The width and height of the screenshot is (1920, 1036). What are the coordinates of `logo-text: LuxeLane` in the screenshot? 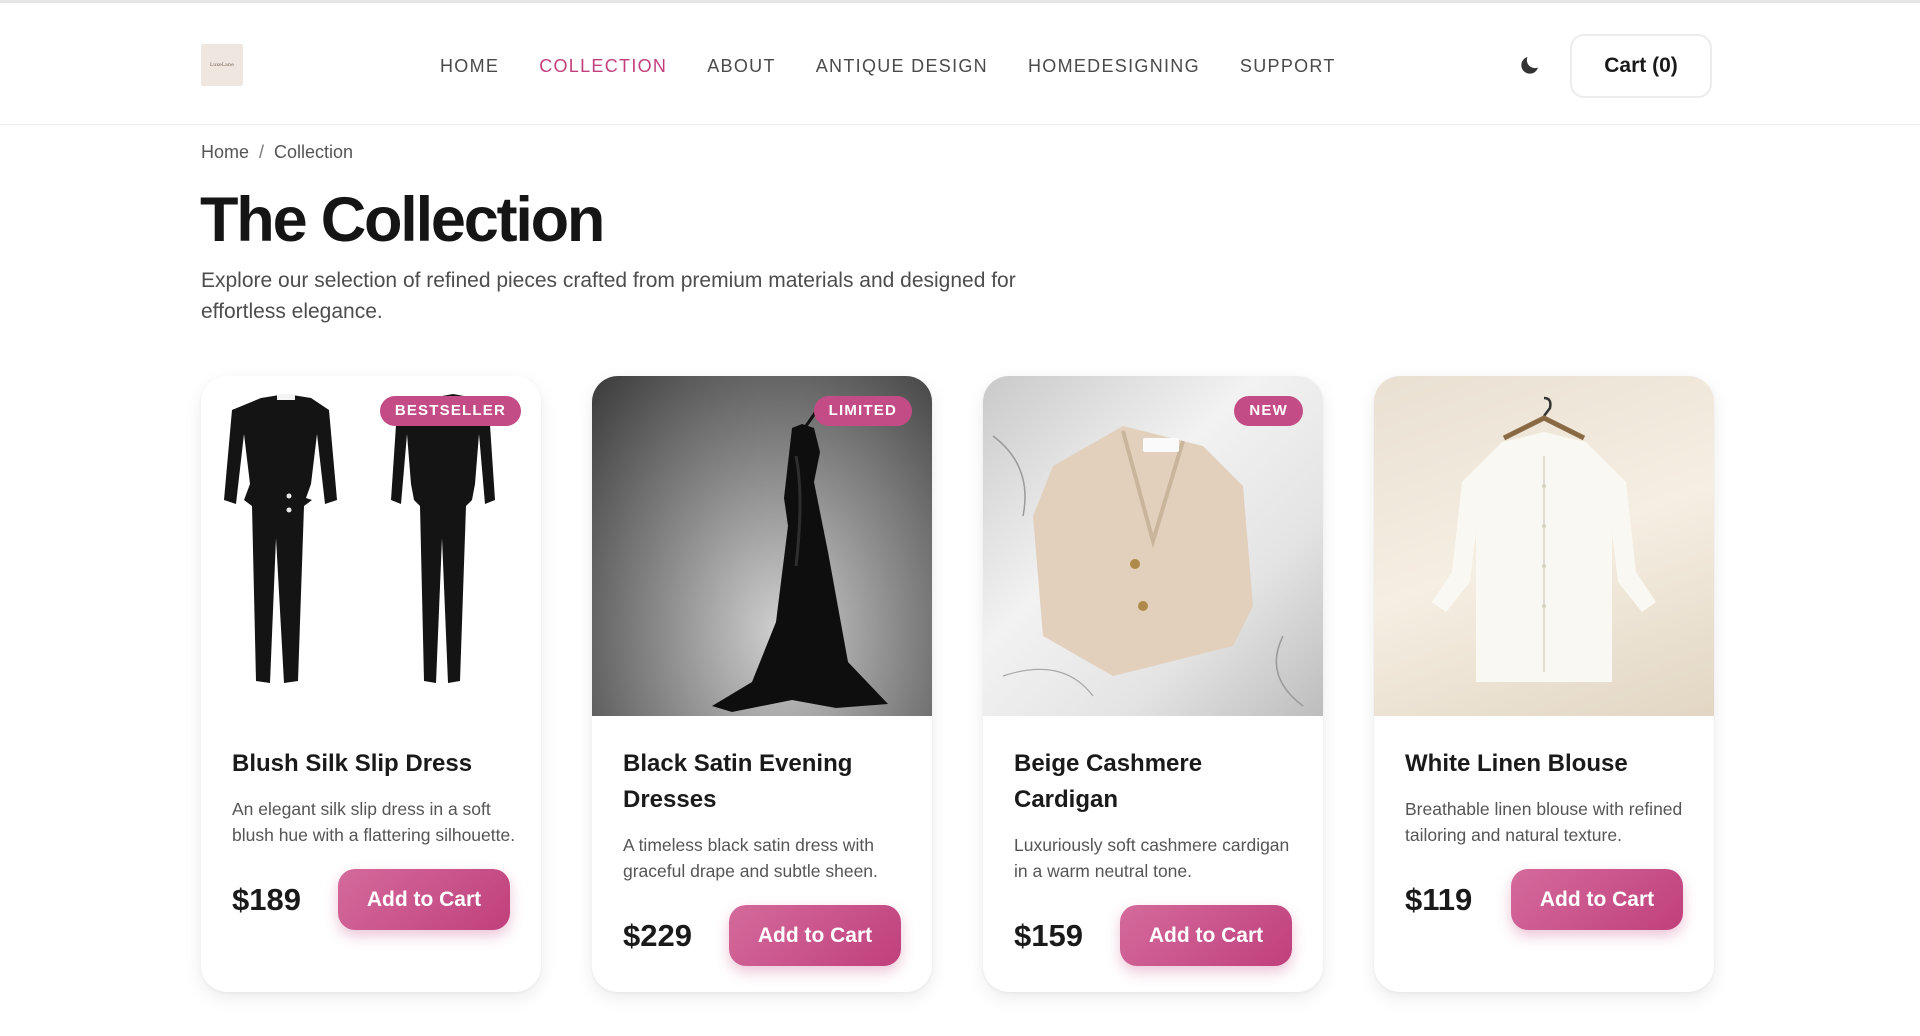 It's located at (222, 65).